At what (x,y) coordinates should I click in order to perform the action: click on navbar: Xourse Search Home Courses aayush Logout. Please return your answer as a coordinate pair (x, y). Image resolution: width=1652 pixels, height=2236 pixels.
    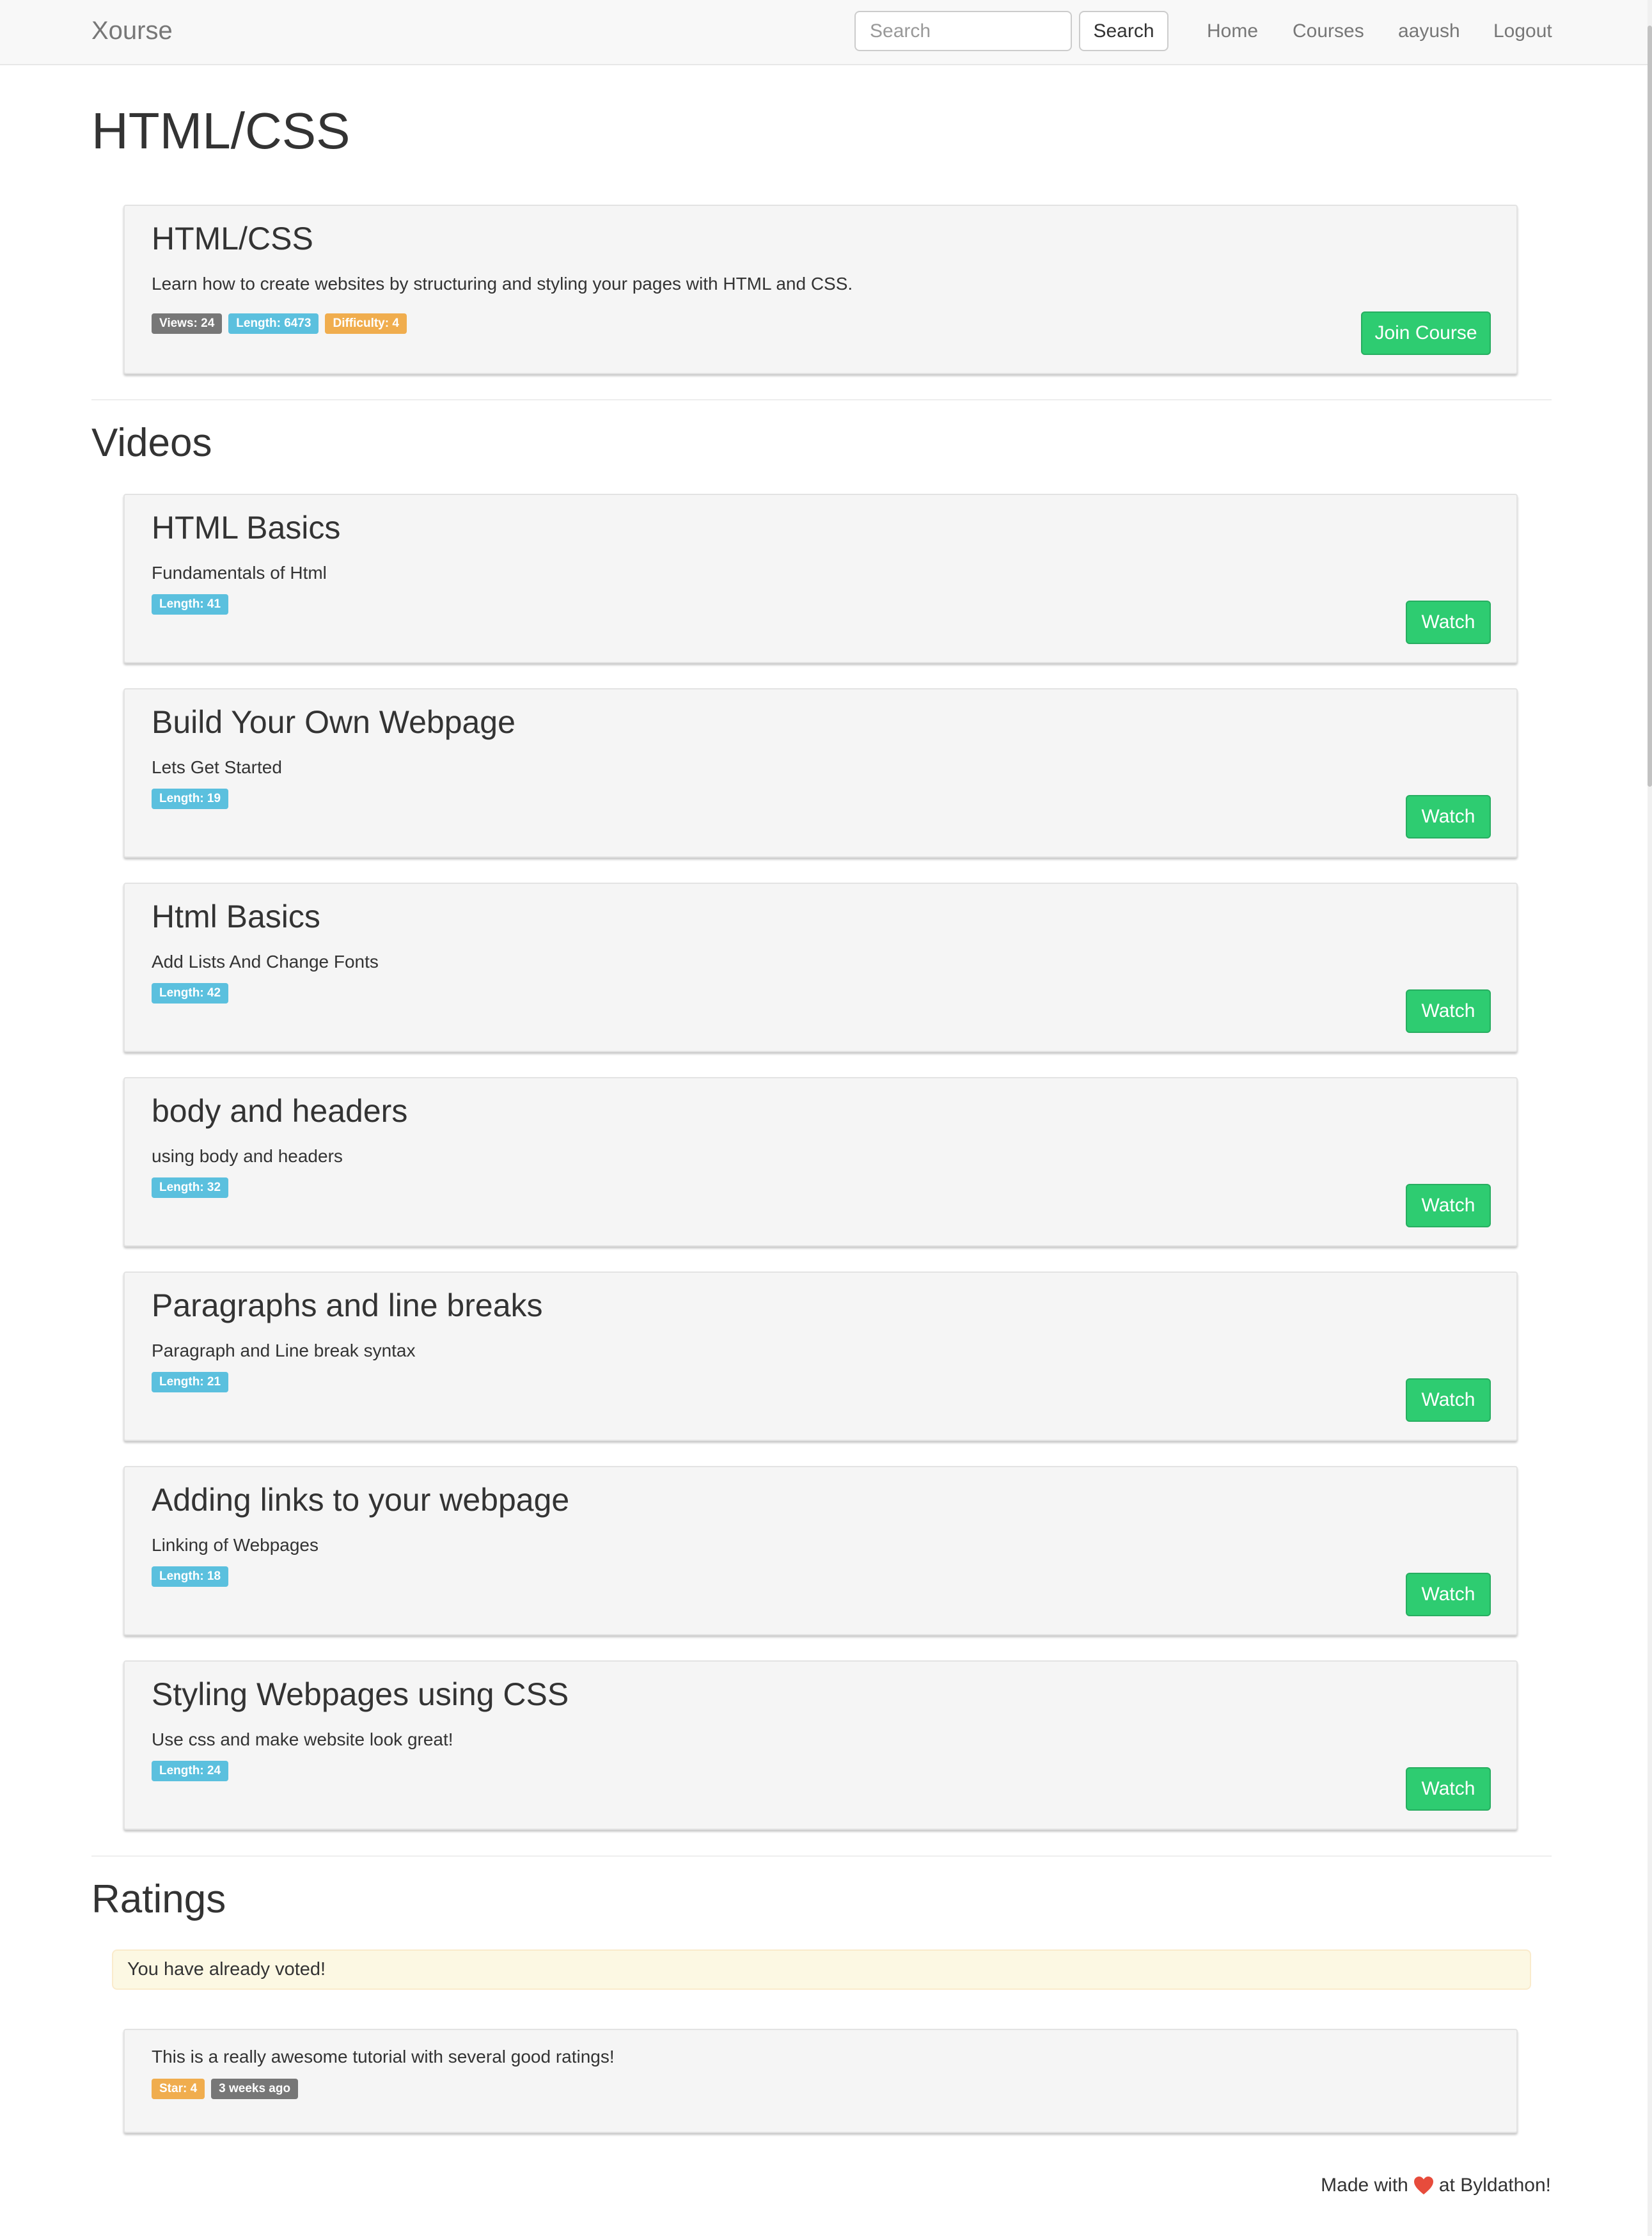
    Looking at the image, I should click on (824, 32).